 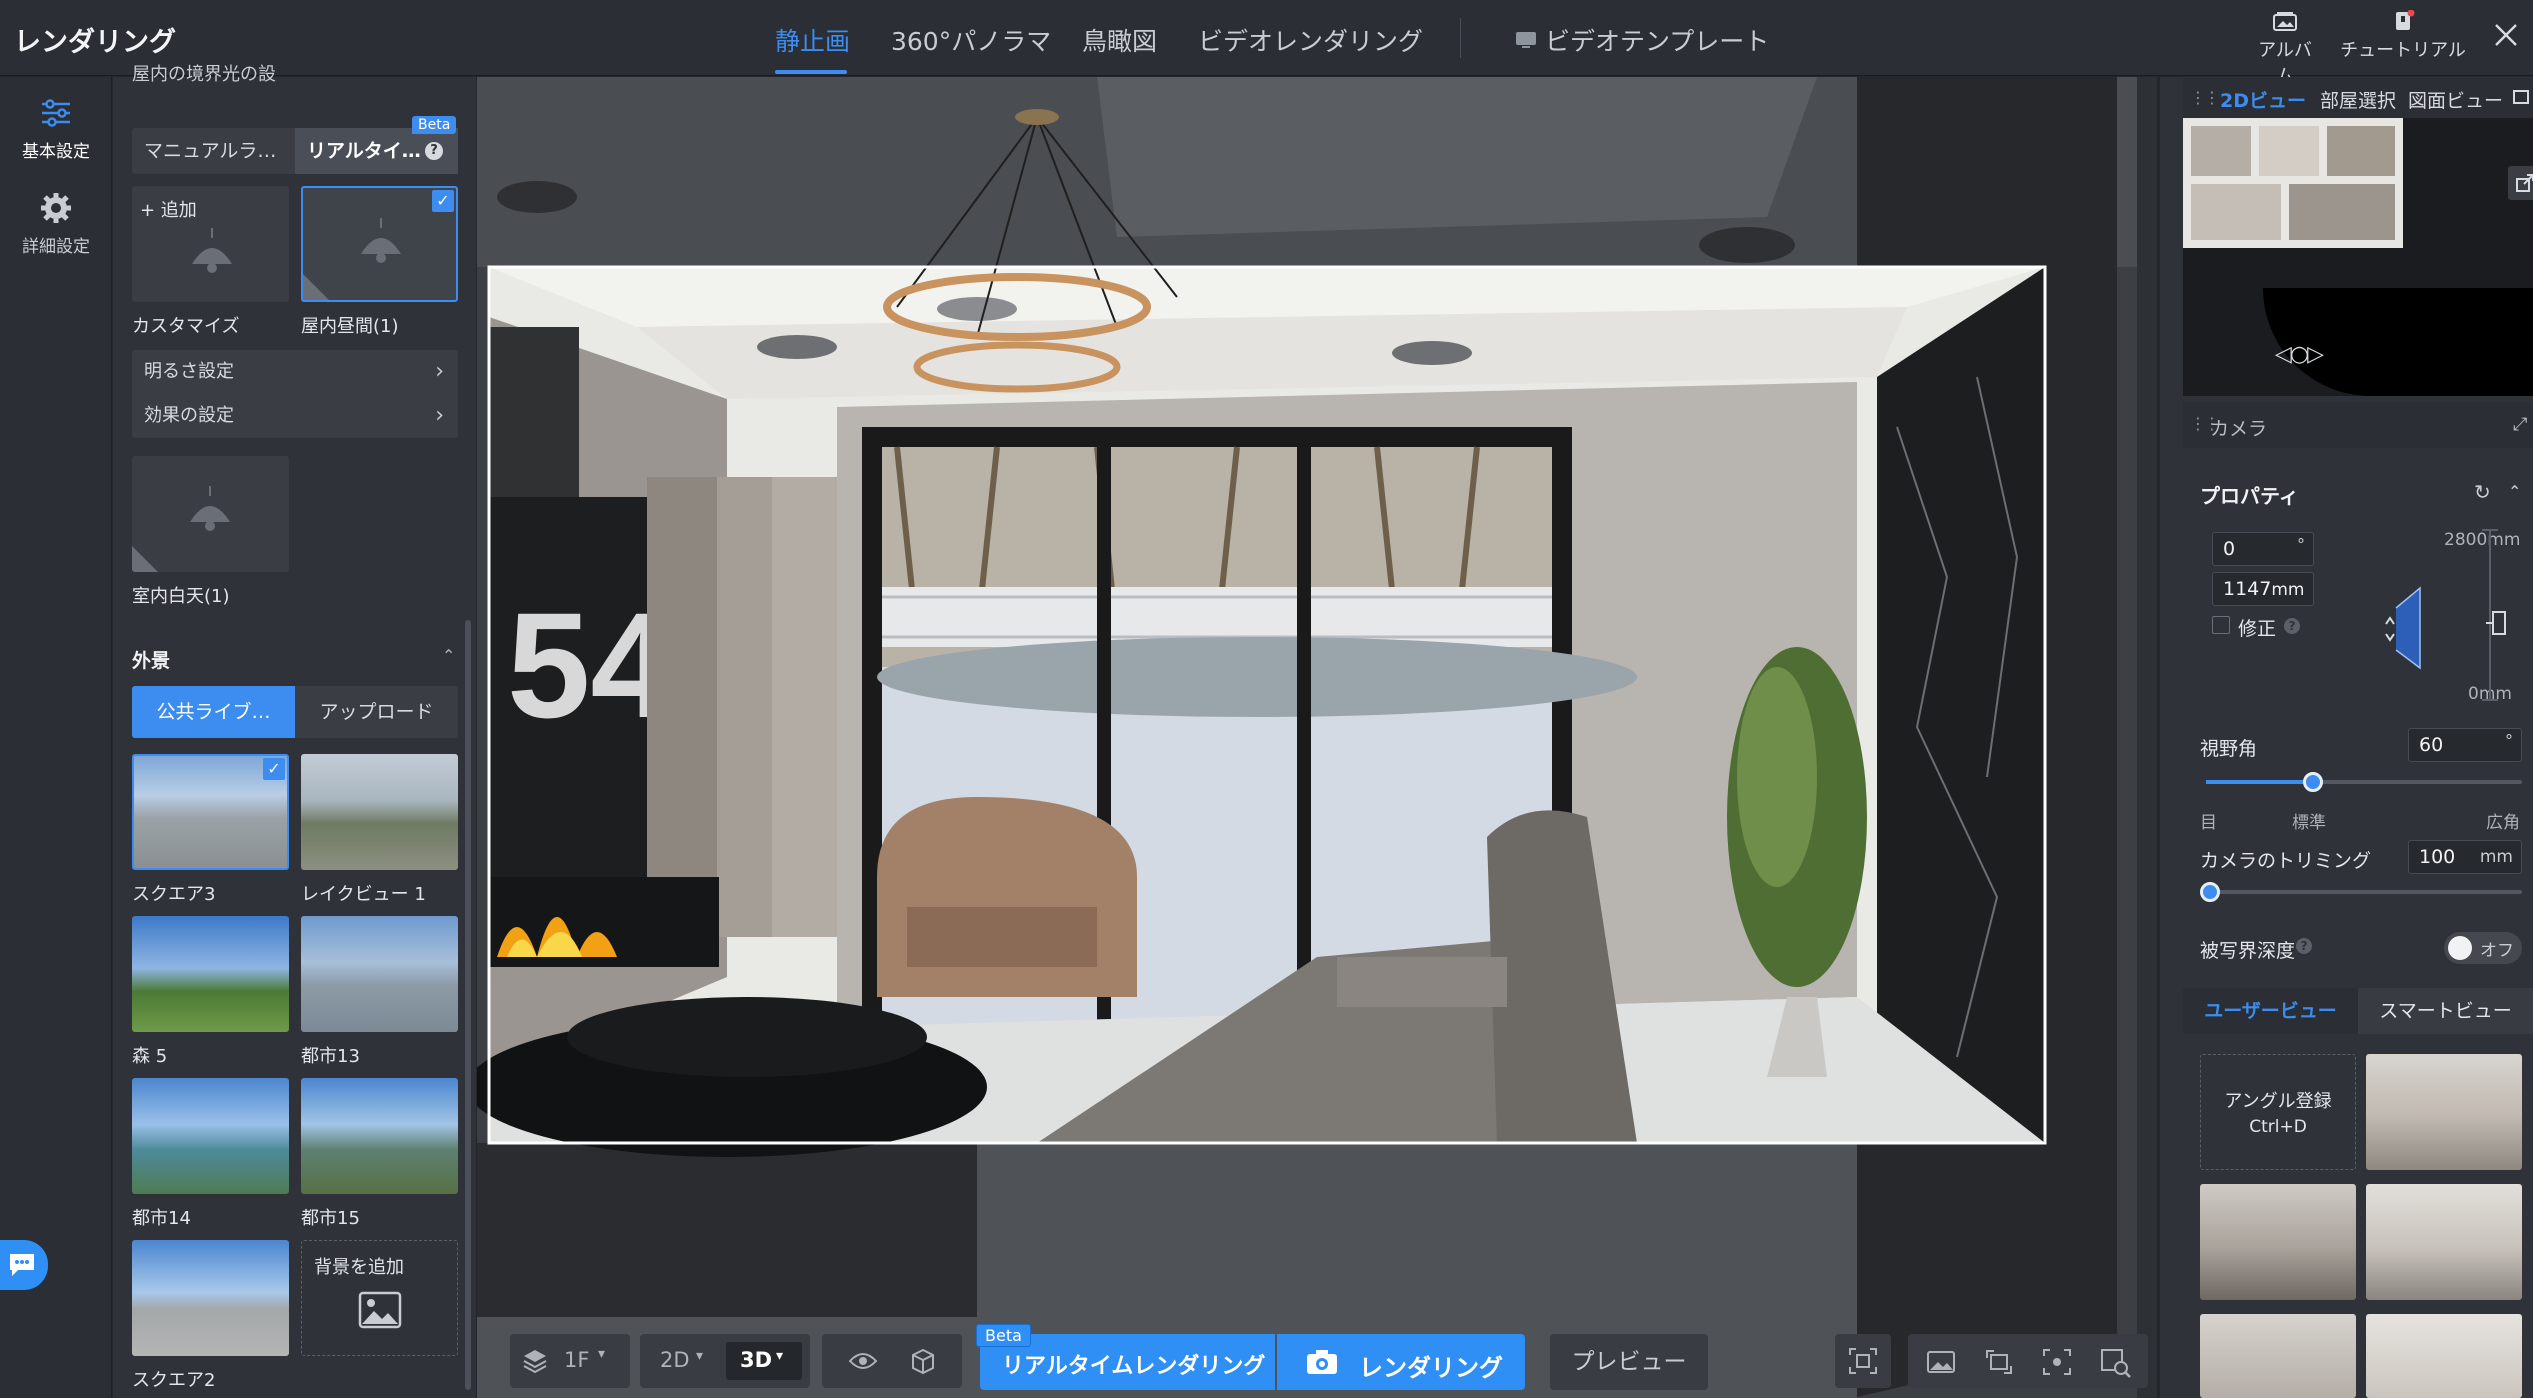 I want to click on angle-value: 0, so click(x=2229, y=549).